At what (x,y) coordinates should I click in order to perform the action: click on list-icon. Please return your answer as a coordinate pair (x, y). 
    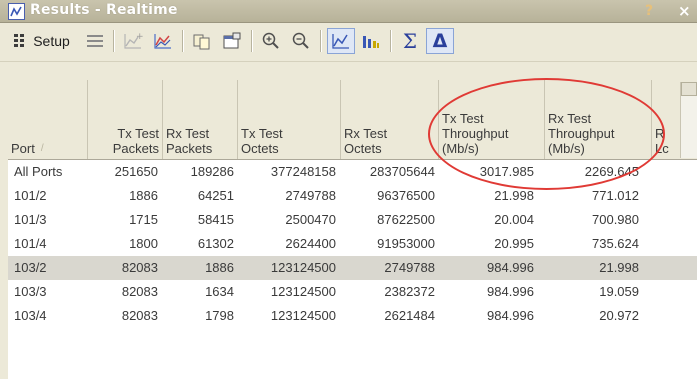
    Looking at the image, I should click on (95, 41).